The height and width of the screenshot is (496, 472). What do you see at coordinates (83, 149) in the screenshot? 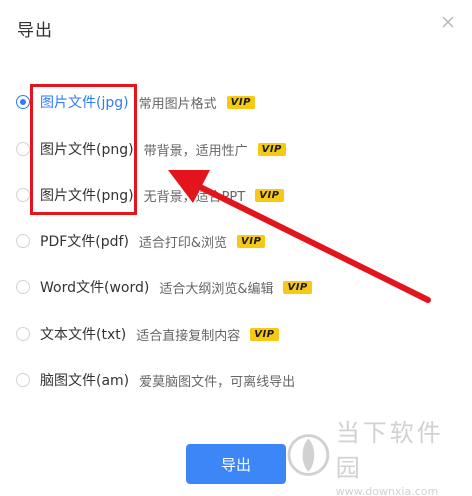
I see `annotation-highlight-box` at bounding box center [83, 149].